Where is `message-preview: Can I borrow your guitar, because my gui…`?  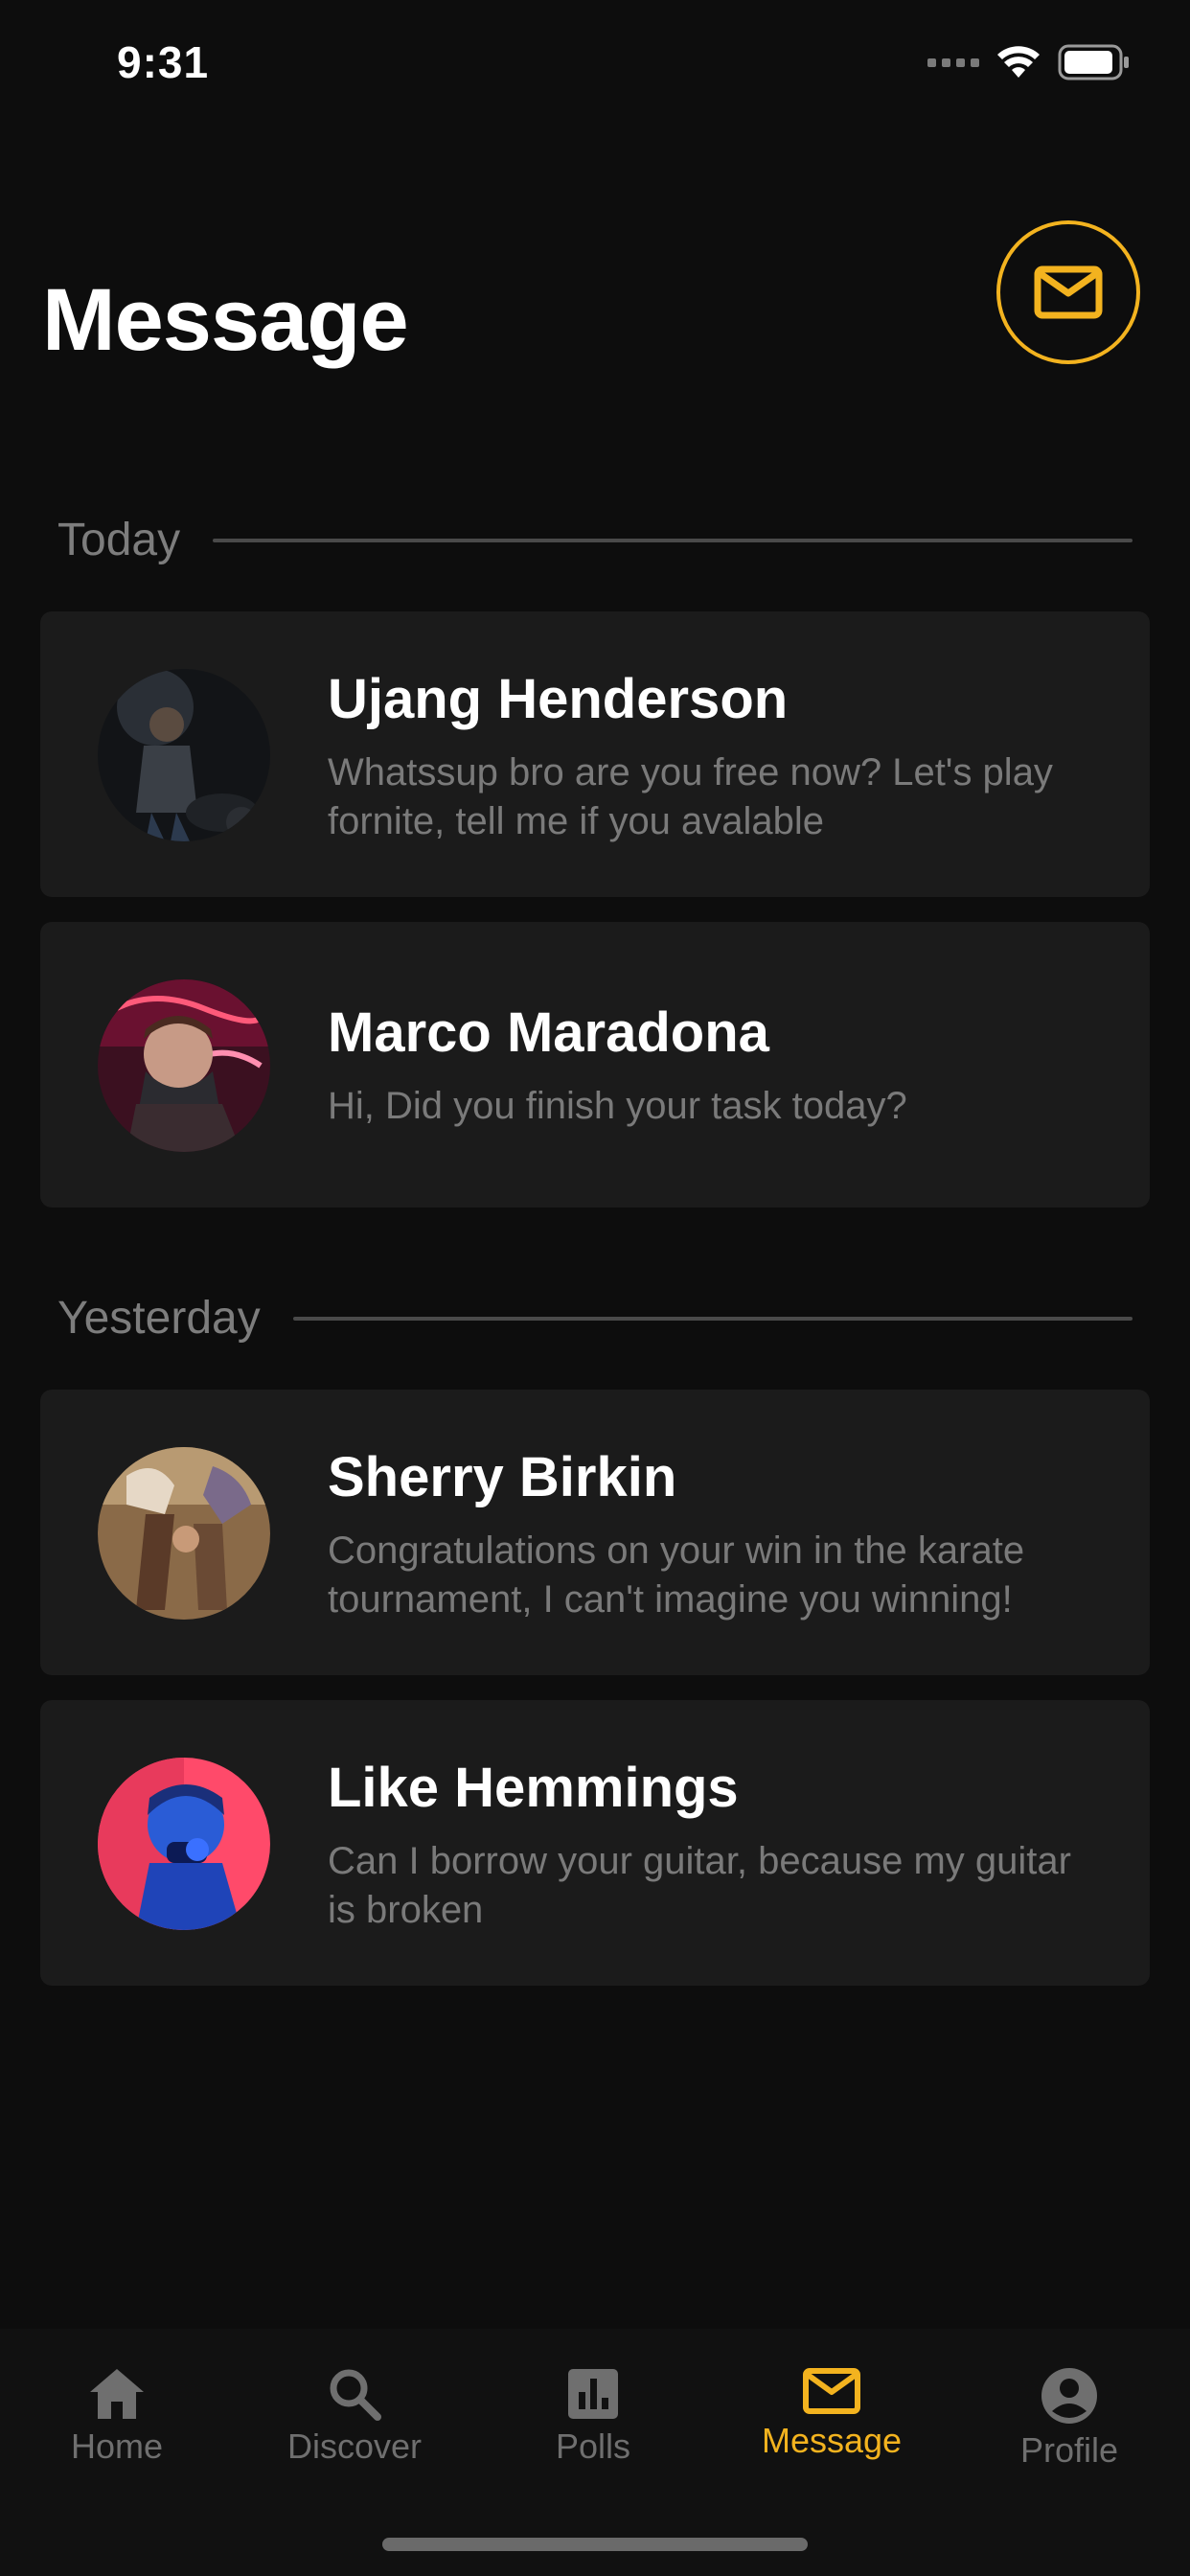 message-preview: Can I borrow your guitar, because my gui… is located at coordinates (700, 1885).